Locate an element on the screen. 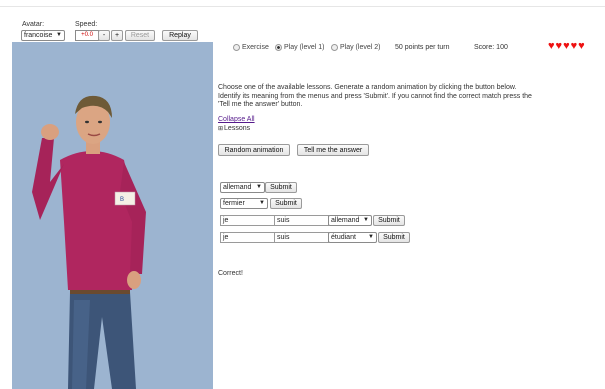 The height and width of the screenshot is (389, 605). row3-submit-button: Submit is located at coordinates (389, 220).